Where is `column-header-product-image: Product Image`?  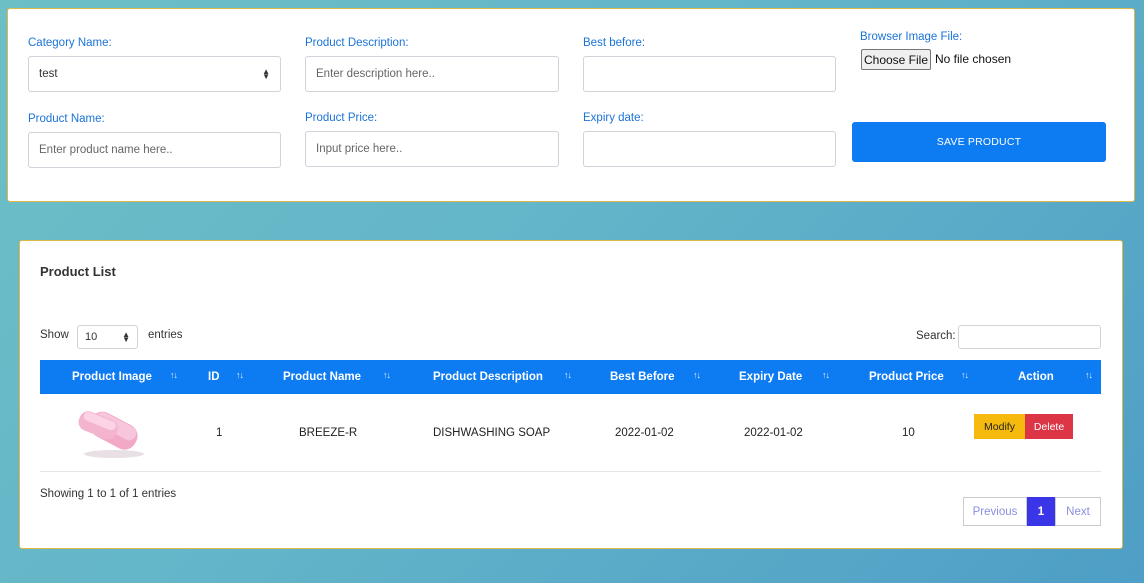
column-header-product-image: Product Image is located at coordinates (112, 377).